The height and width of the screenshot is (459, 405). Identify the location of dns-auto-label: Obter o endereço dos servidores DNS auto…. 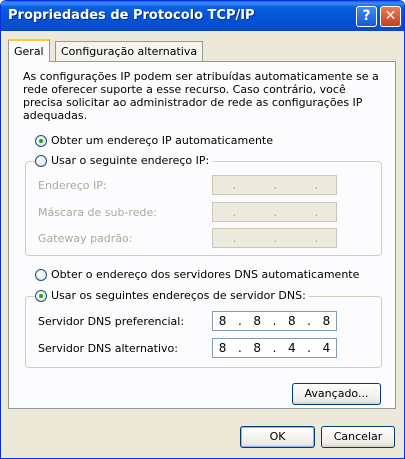
(205, 274).